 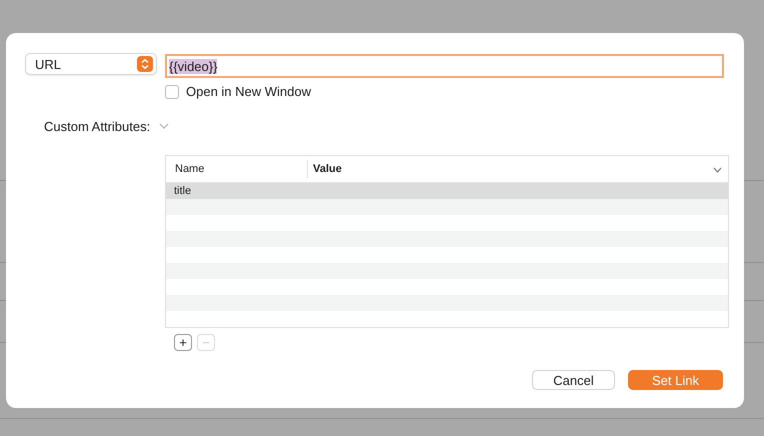 What do you see at coordinates (238, 91) in the screenshot?
I see `open-in-new-window-checkbox: Open in New Window` at bounding box center [238, 91].